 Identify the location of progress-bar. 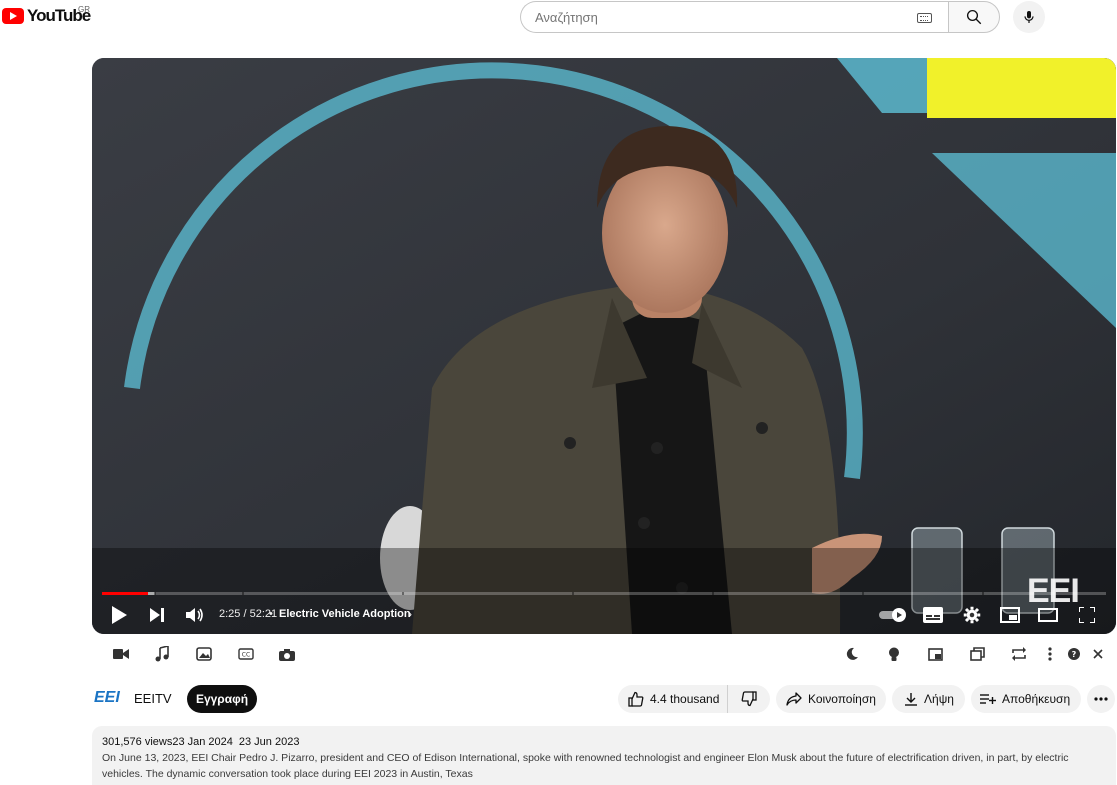
(604, 593).